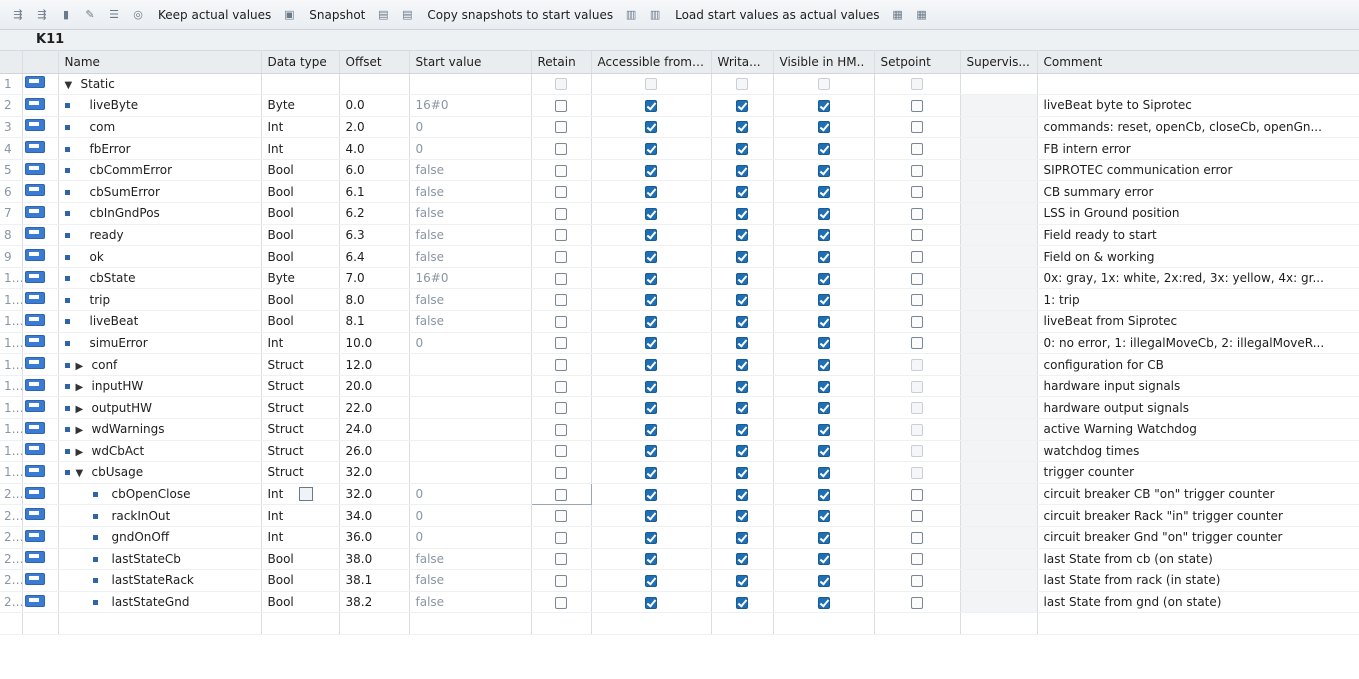  Describe the element at coordinates (70, 85) in the screenshot. I see `collapse-arrow-icon: ▼` at that location.